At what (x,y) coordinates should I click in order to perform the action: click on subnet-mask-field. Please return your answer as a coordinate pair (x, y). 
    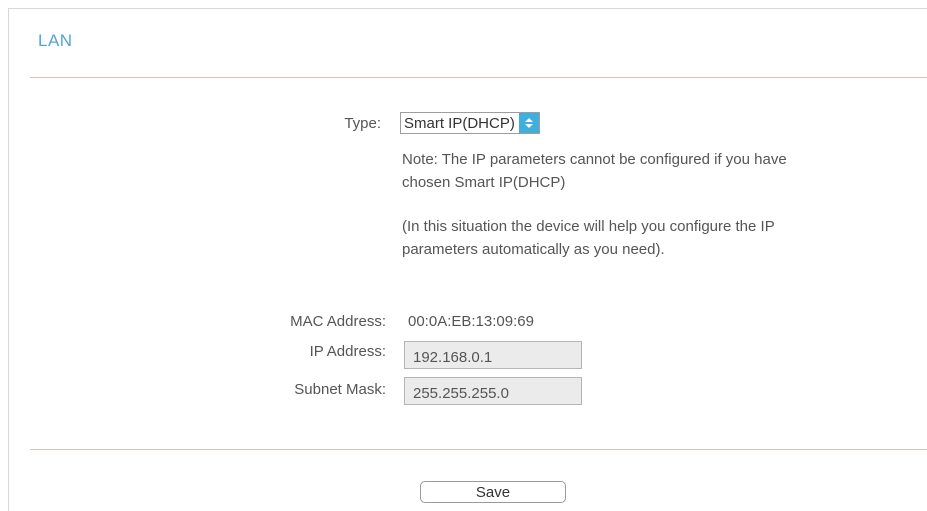
    Looking at the image, I should click on (493, 391).